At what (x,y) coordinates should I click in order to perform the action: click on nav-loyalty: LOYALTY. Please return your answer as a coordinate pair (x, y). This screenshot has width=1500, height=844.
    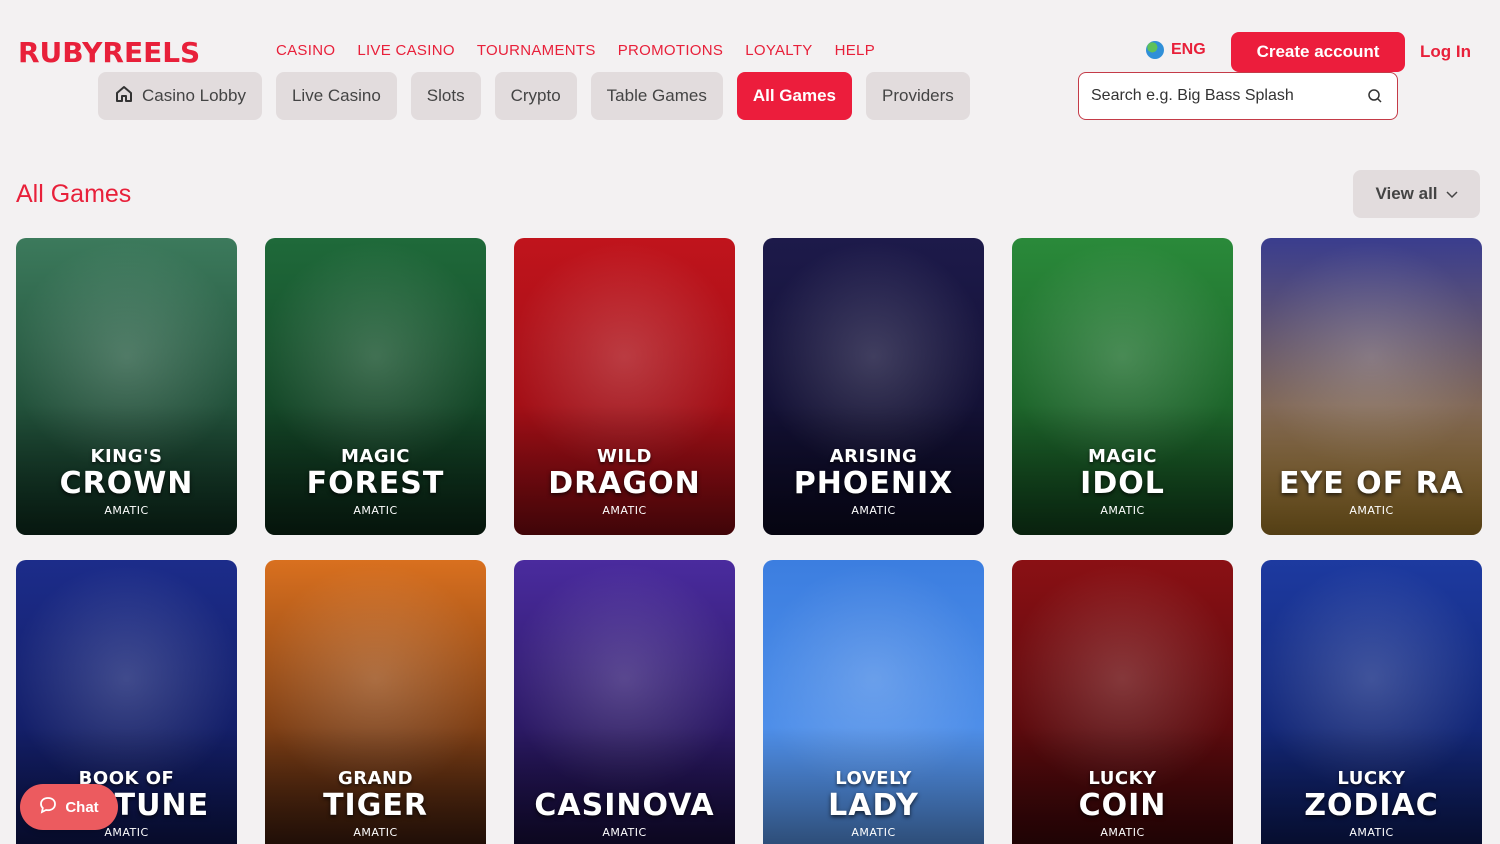
    Looking at the image, I should click on (778, 50).